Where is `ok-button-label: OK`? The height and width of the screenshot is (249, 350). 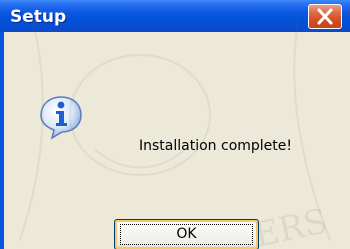 ok-button-label: OK is located at coordinates (186, 234).